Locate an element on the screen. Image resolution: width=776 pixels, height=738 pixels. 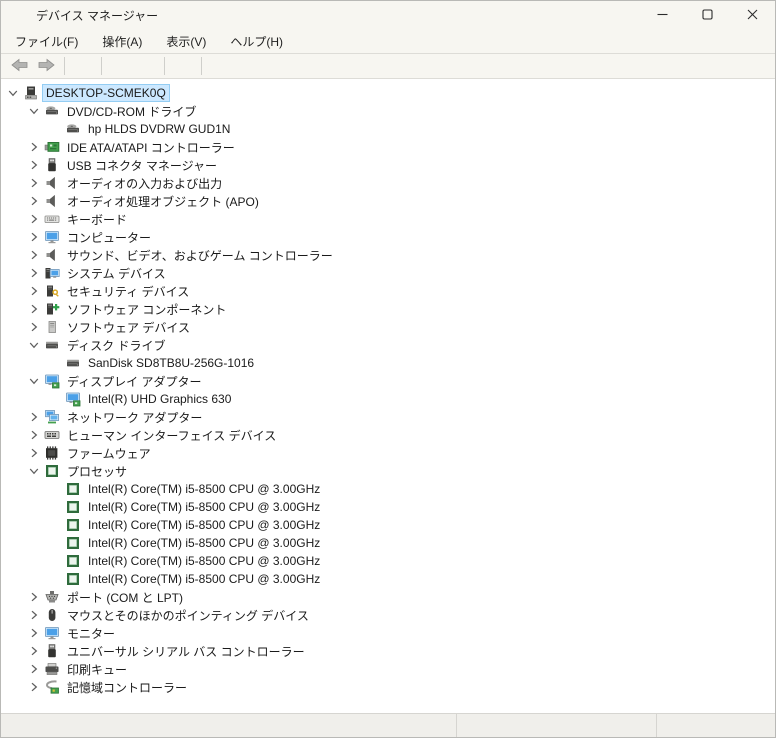
device-manager-icon is located at coordinates (20, 16).